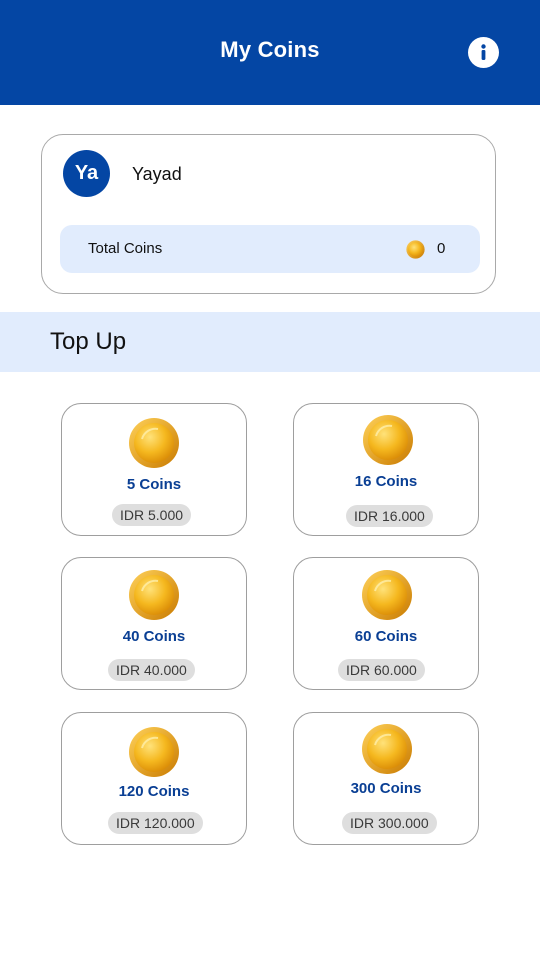  Describe the element at coordinates (154, 636) in the screenshot. I see `package-coins: 40 Coins` at that location.